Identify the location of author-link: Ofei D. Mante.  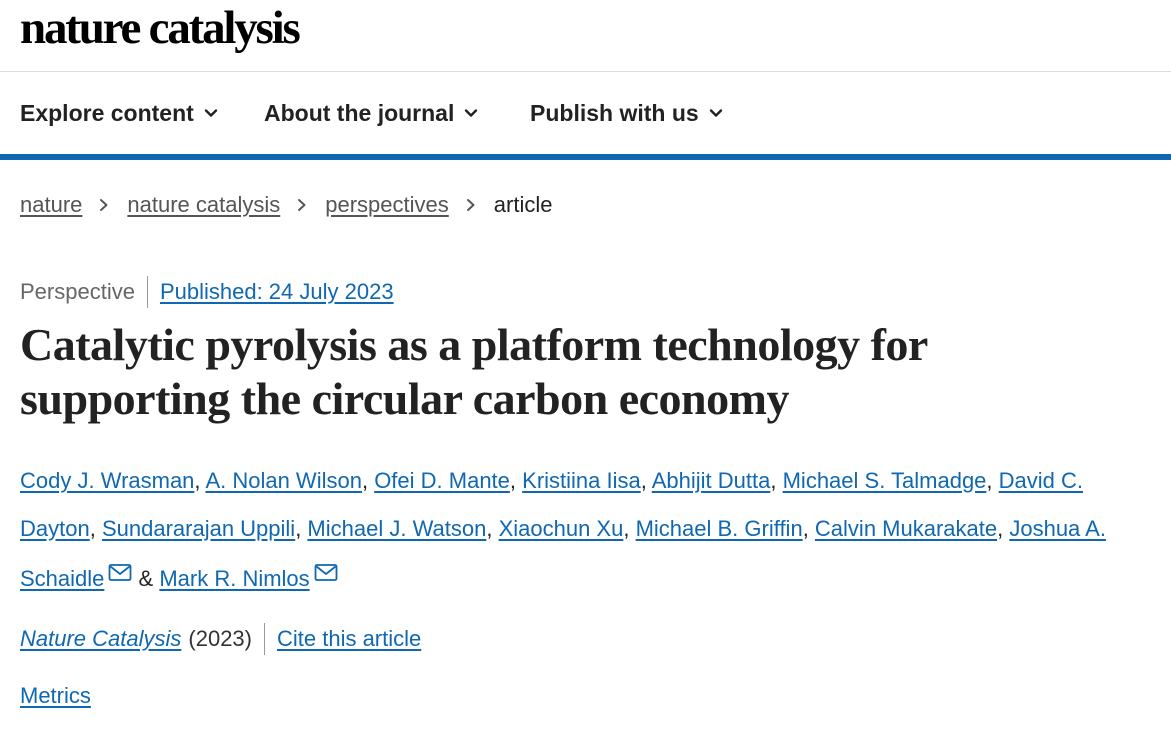
(442, 480).